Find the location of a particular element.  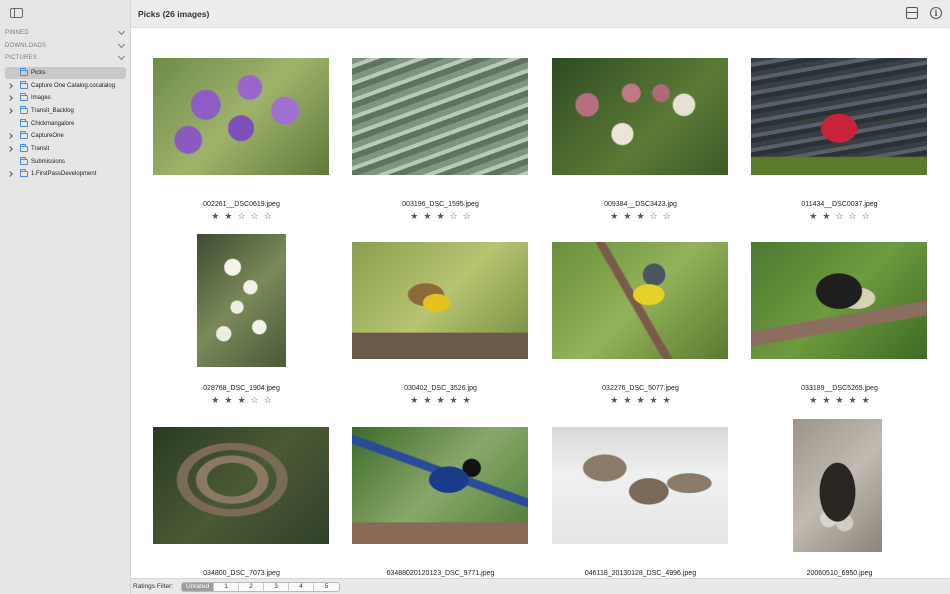

image-cell: 033189__DSC5265.jpeg ★★★★★ is located at coordinates (839, 319).